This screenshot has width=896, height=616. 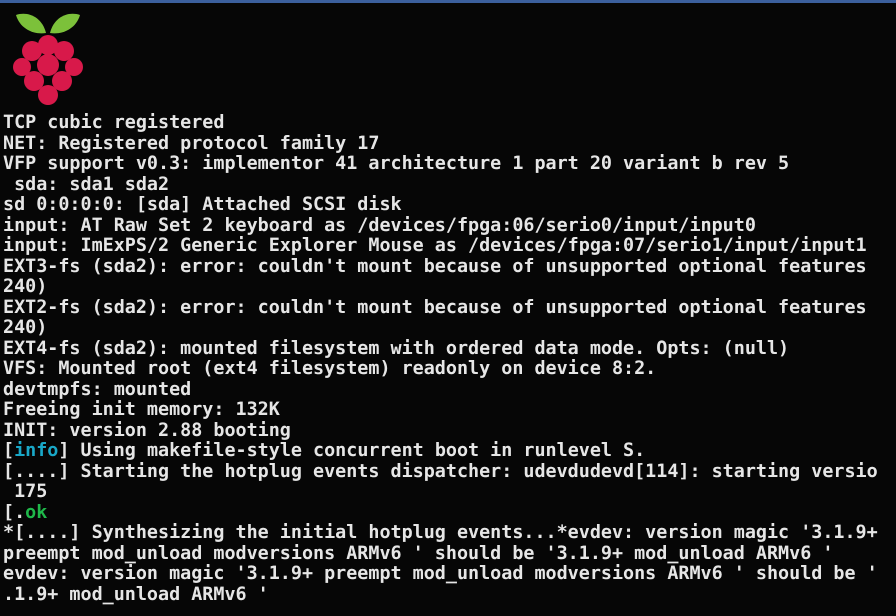 What do you see at coordinates (97, 390) in the screenshot?
I see `console-line: devtmpfs: mounted` at bounding box center [97, 390].